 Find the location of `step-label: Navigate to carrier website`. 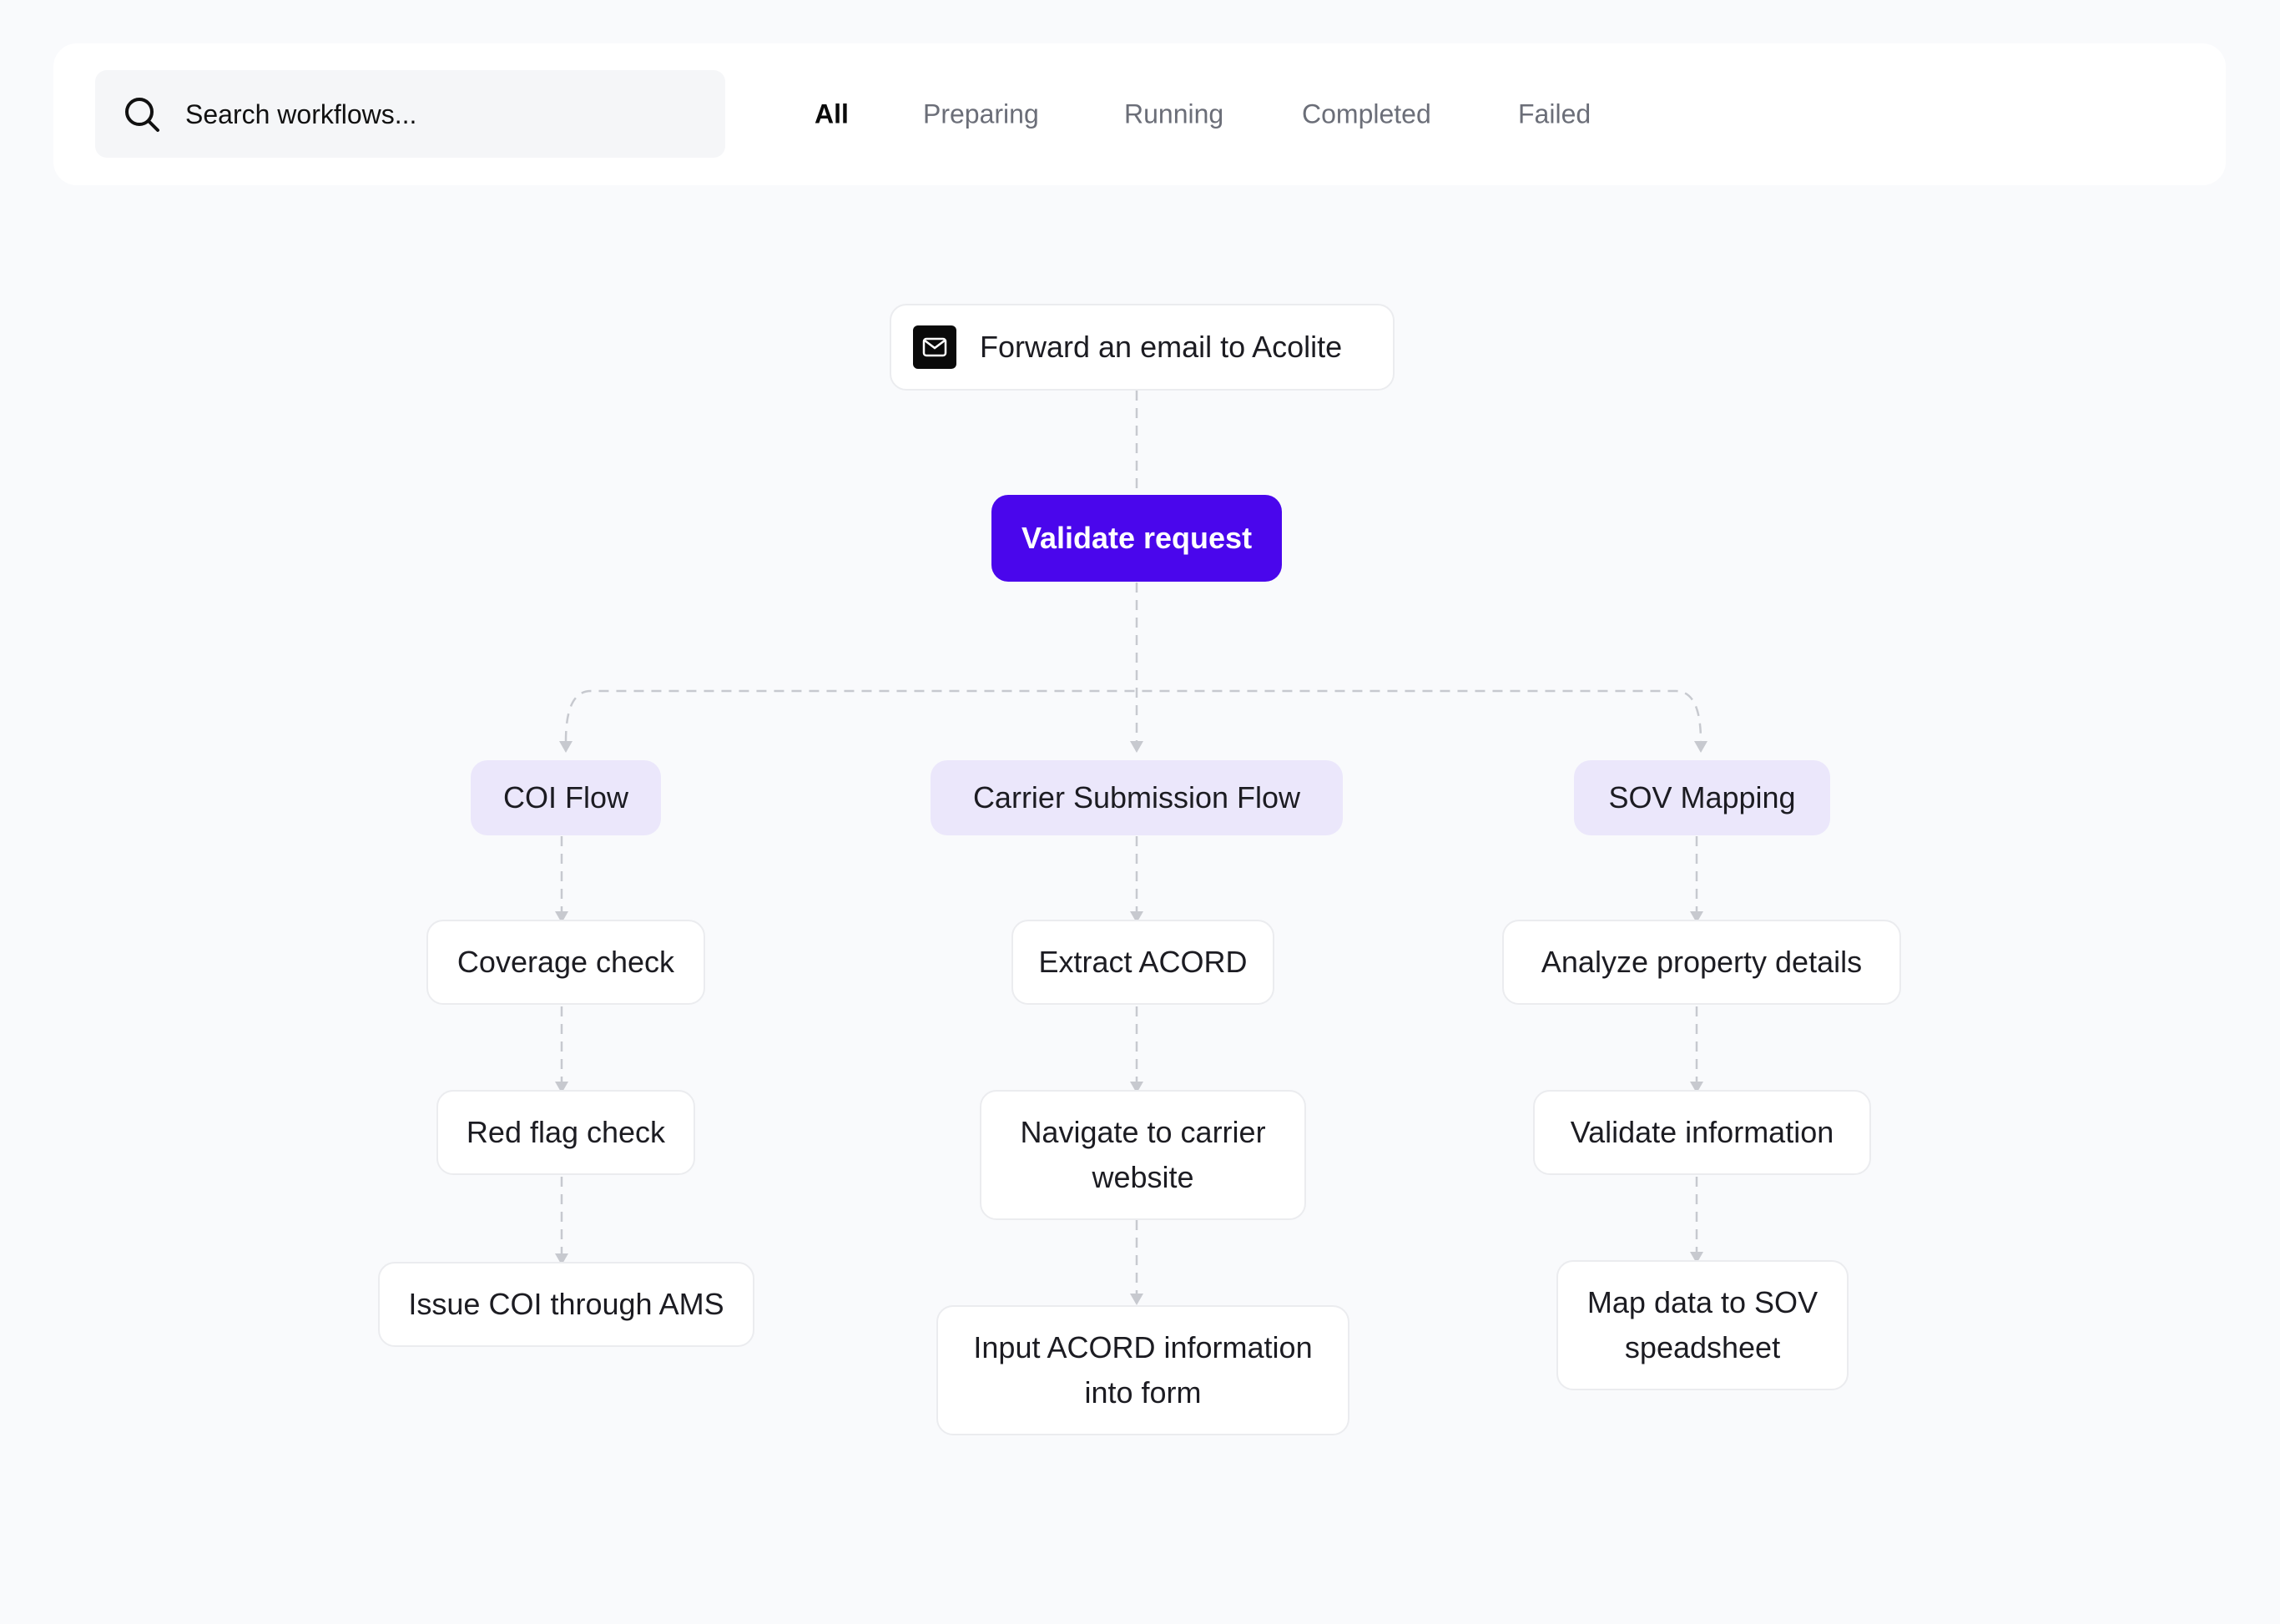

step-label: Navigate to carrier website is located at coordinates (1143, 1154).